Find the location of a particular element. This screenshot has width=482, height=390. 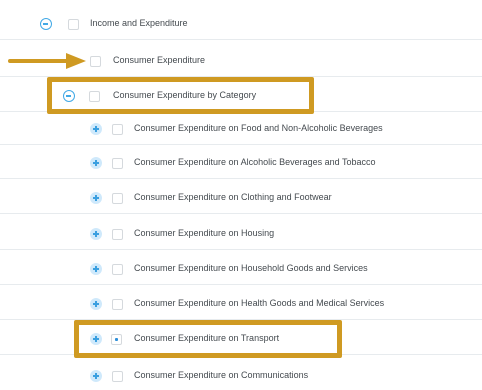

tree-row-housing: Consumer Expenditure on Housing is located at coordinates (241, 234).